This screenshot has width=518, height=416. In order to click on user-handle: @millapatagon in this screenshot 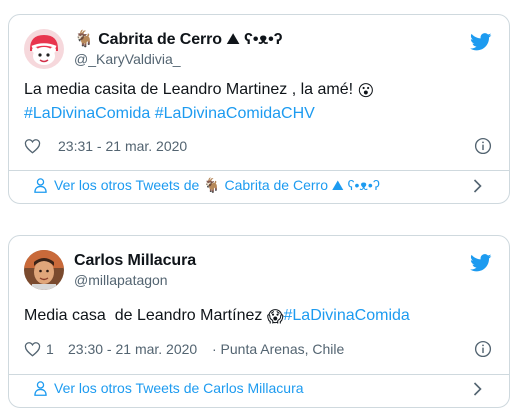, I will do `click(135, 280)`.